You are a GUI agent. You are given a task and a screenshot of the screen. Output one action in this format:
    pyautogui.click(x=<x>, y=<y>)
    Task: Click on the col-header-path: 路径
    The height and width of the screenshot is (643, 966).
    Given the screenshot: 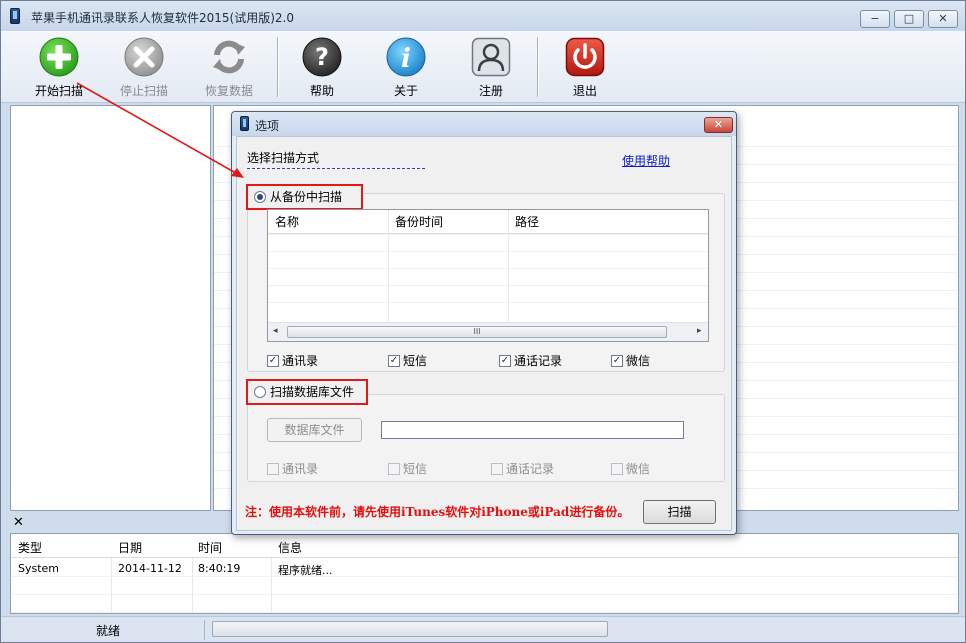 What is the action you would take?
    pyautogui.click(x=608, y=222)
    